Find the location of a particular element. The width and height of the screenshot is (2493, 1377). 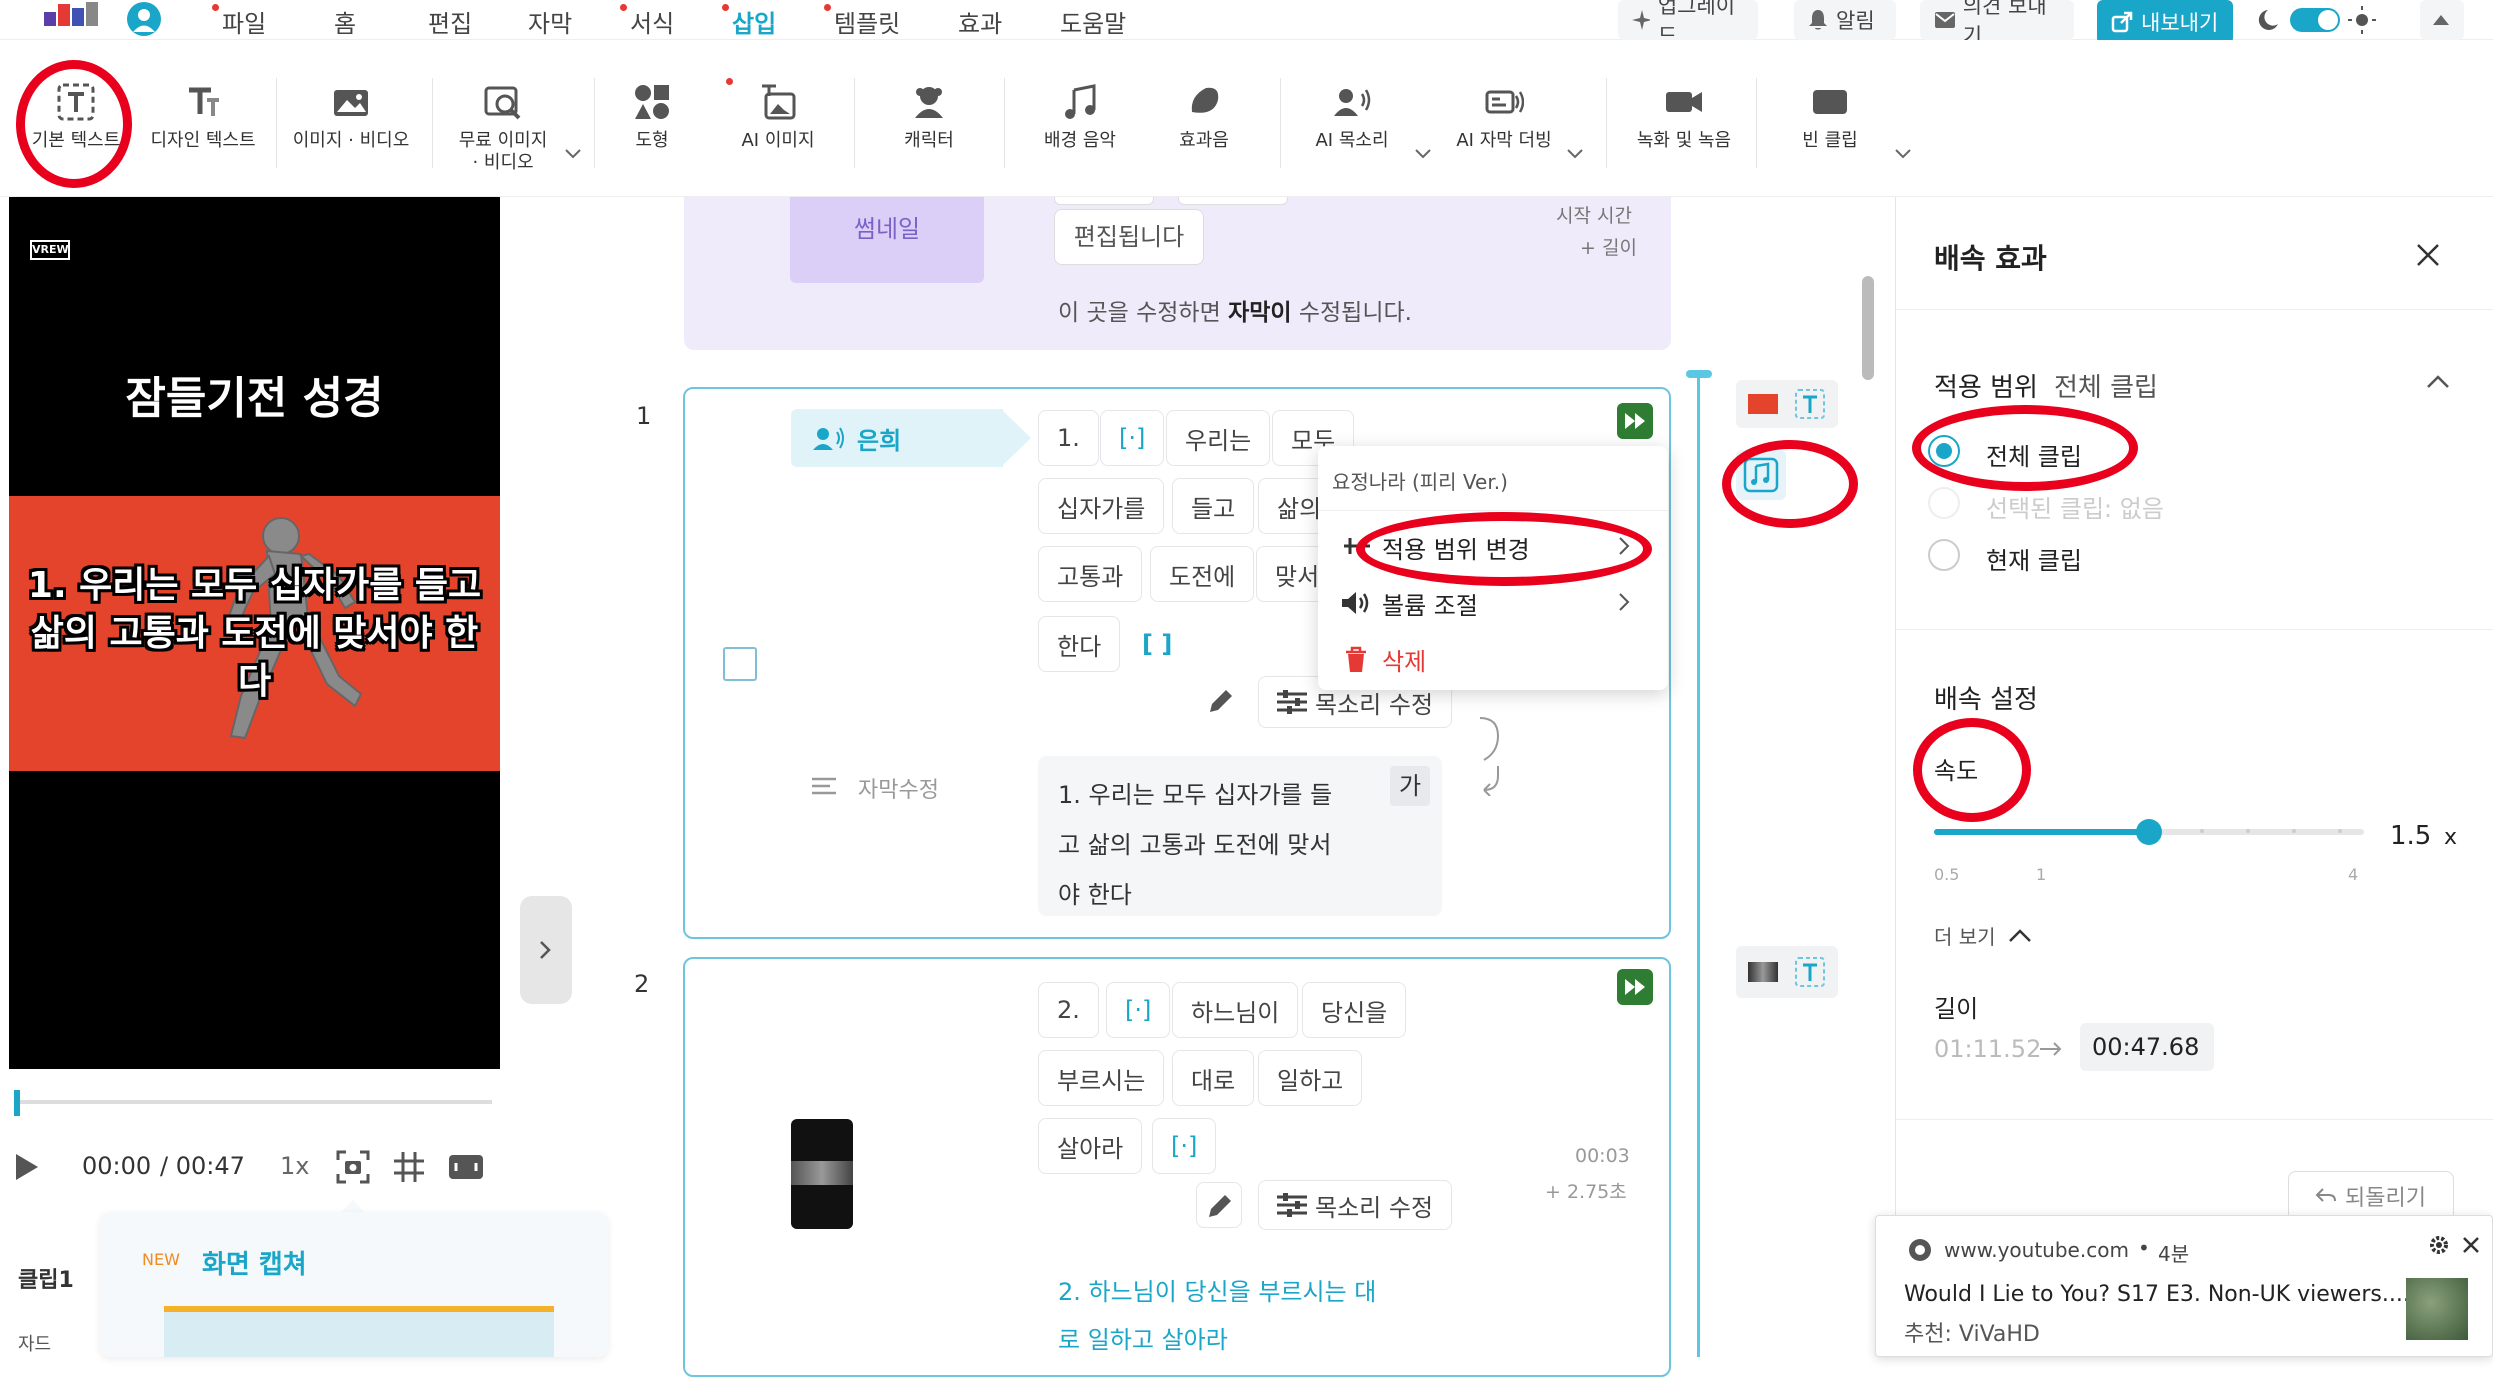

word-chip: 부르시는 is located at coordinates (1101, 1078).